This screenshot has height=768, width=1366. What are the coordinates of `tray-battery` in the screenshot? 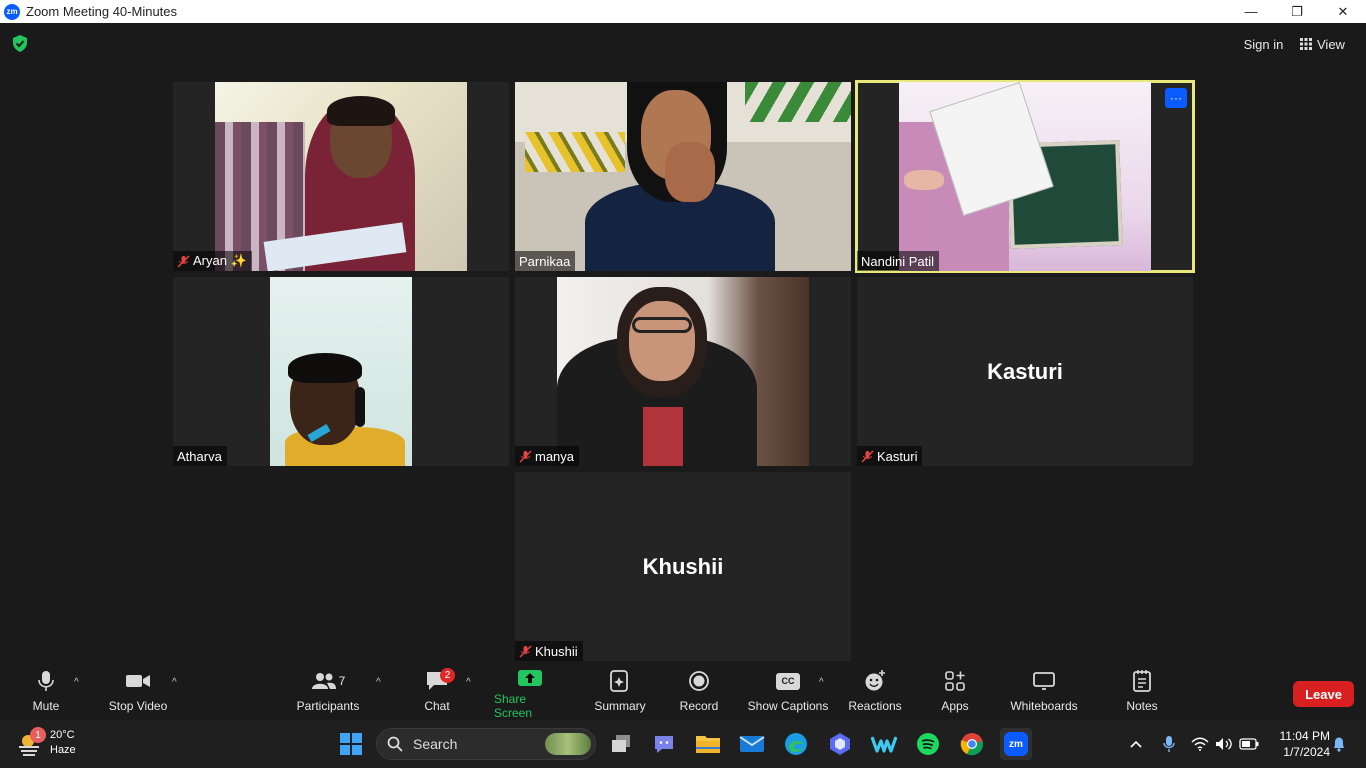 It's located at (1249, 744).